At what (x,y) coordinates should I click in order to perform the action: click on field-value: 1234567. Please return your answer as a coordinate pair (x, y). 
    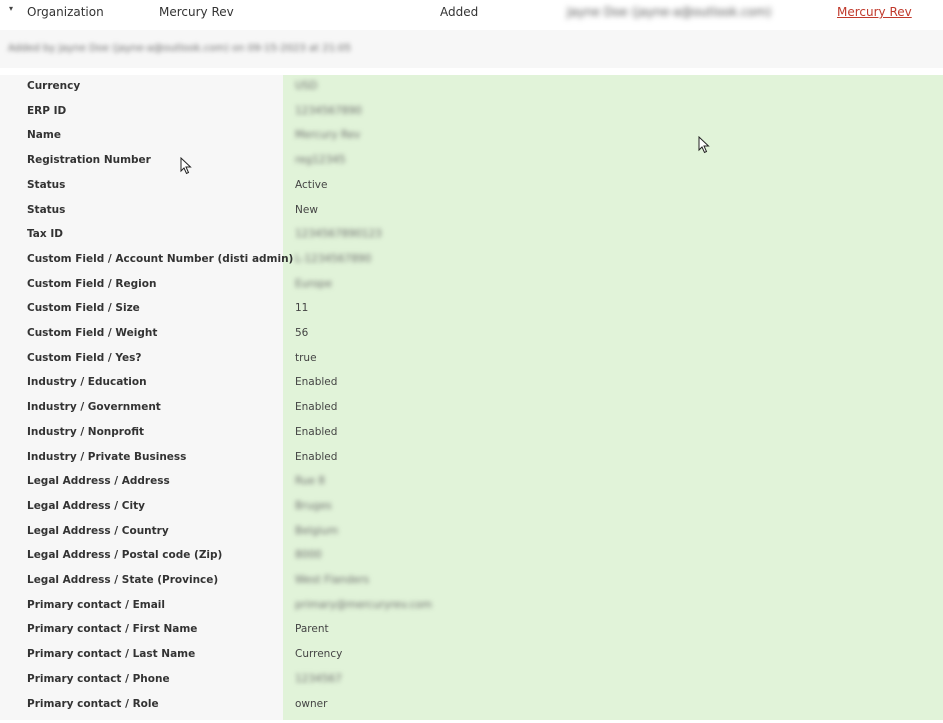
    Looking at the image, I should click on (318, 678).